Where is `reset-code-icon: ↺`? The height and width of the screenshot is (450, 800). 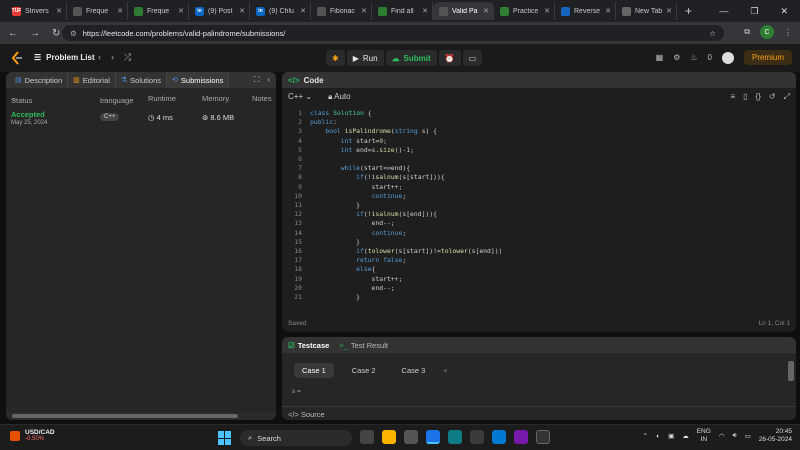
reset-code-icon: ↺ is located at coordinates (772, 97).